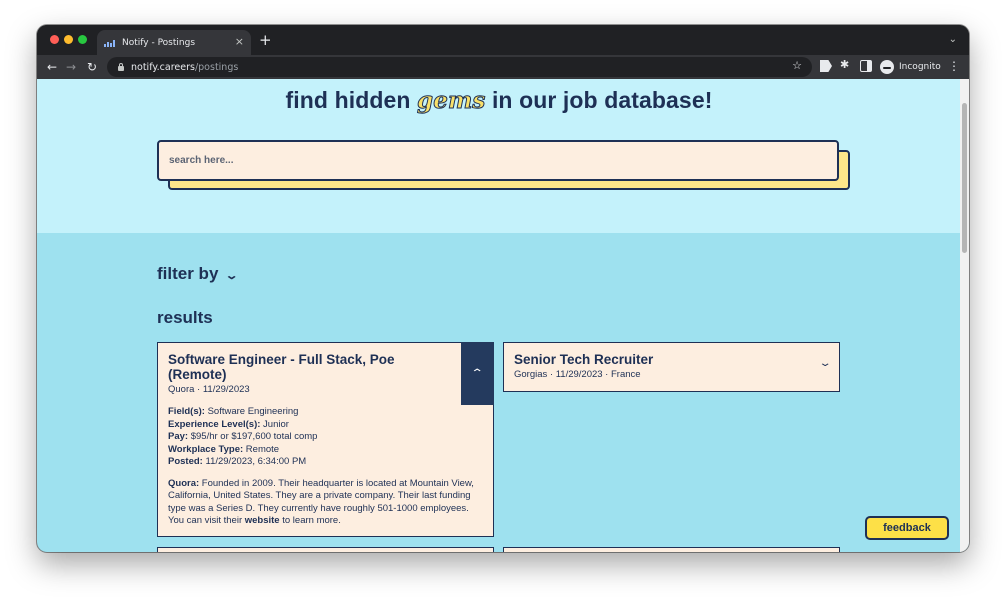 The image size is (1006, 600). What do you see at coordinates (159, 42) in the screenshot?
I see `tab-title: Notify - Postings` at bounding box center [159, 42].